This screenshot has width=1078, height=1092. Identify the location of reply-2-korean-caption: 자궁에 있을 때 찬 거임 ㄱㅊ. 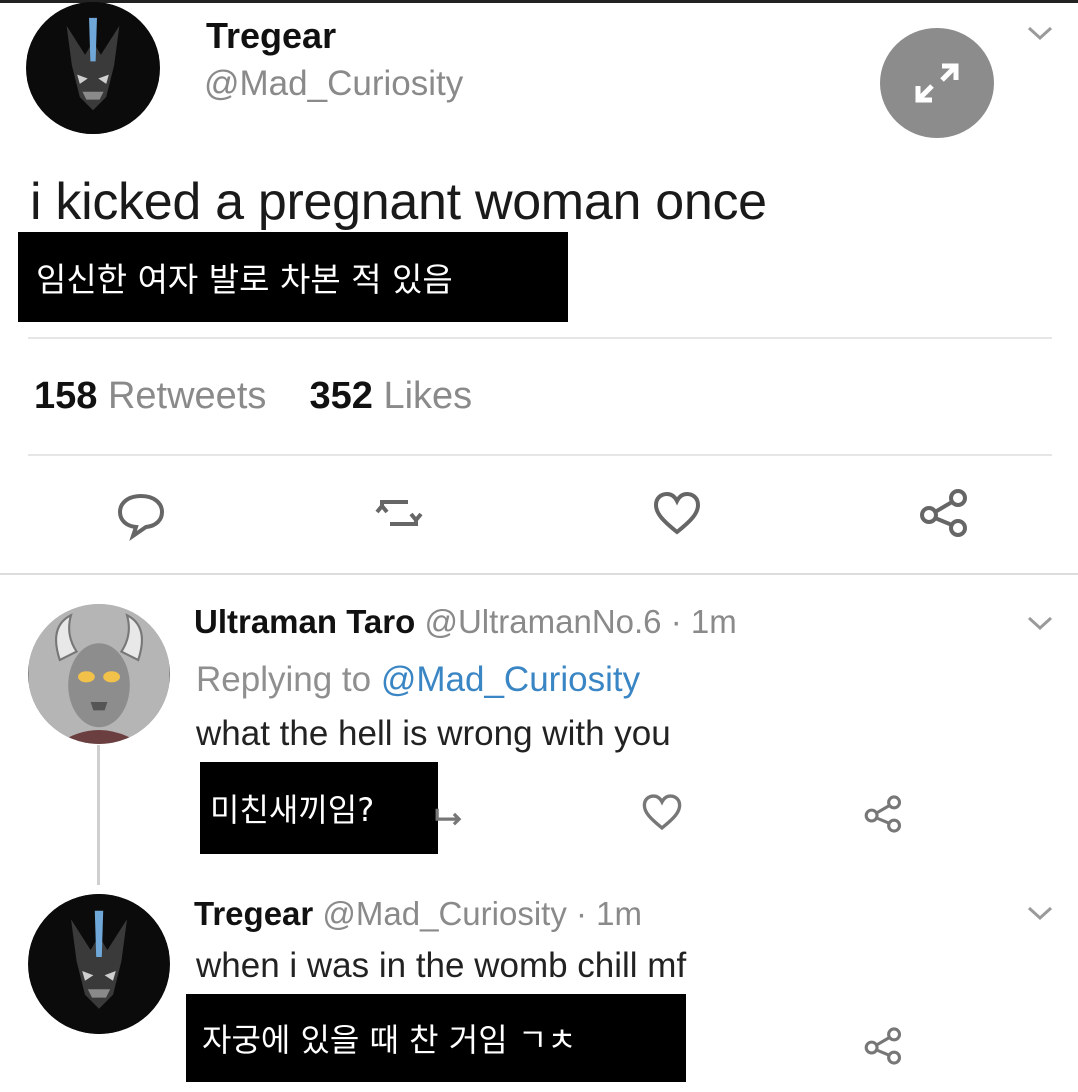
(436, 1038).